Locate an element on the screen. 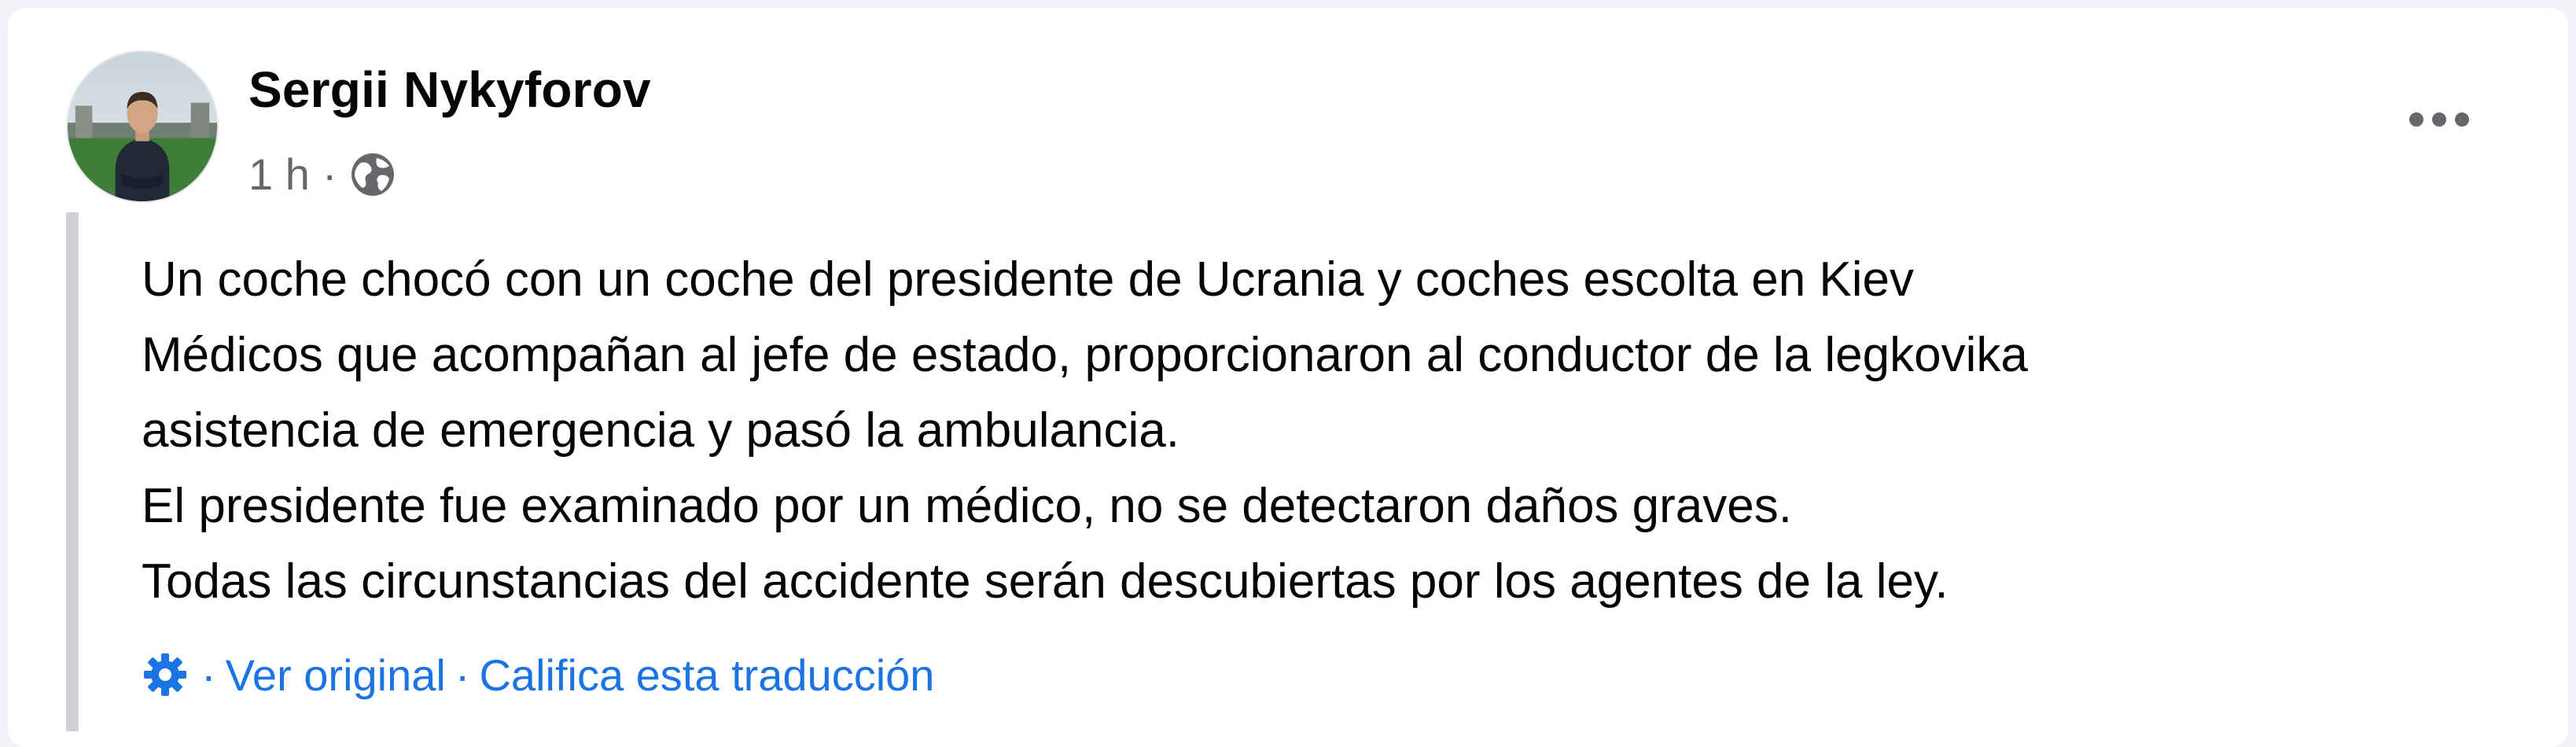 The height and width of the screenshot is (747, 2576). translation-quote-bar is located at coordinates (72, 471).